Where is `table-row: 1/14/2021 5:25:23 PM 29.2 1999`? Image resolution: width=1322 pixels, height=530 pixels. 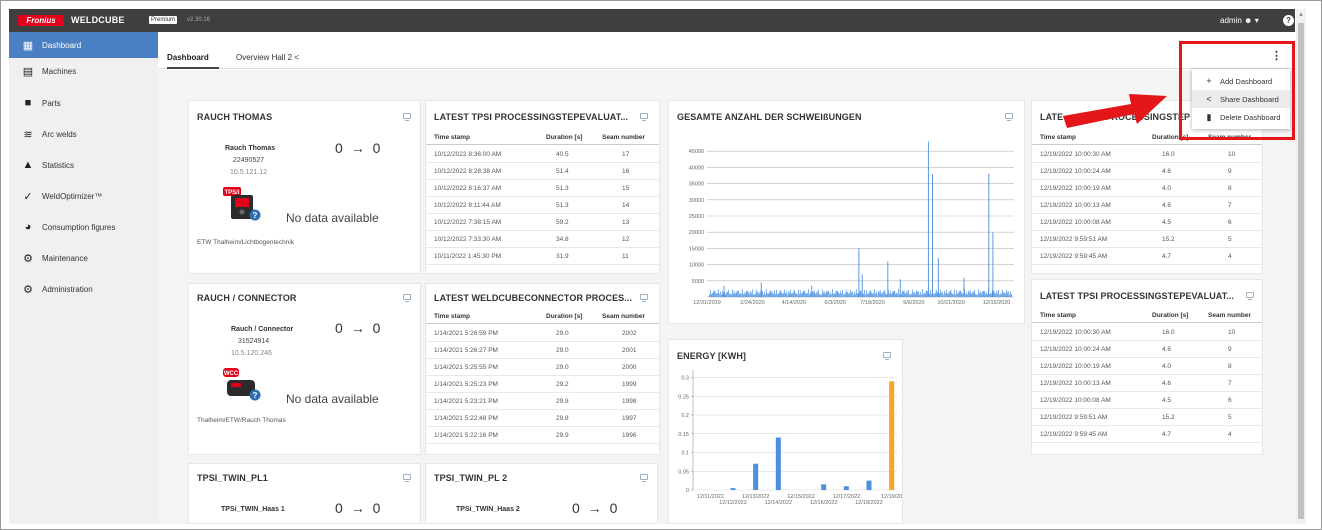 table-row: 1/14/2021 5:25:23 PM 29.2 1999 is located at coordinates (542, 384).